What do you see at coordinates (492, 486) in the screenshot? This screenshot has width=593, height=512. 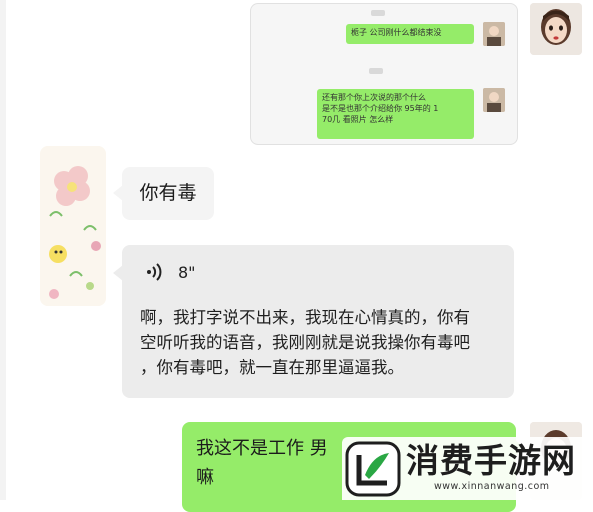 I see `watermark-url: www.xinnanwang.com` at bounding box center [492, 486].